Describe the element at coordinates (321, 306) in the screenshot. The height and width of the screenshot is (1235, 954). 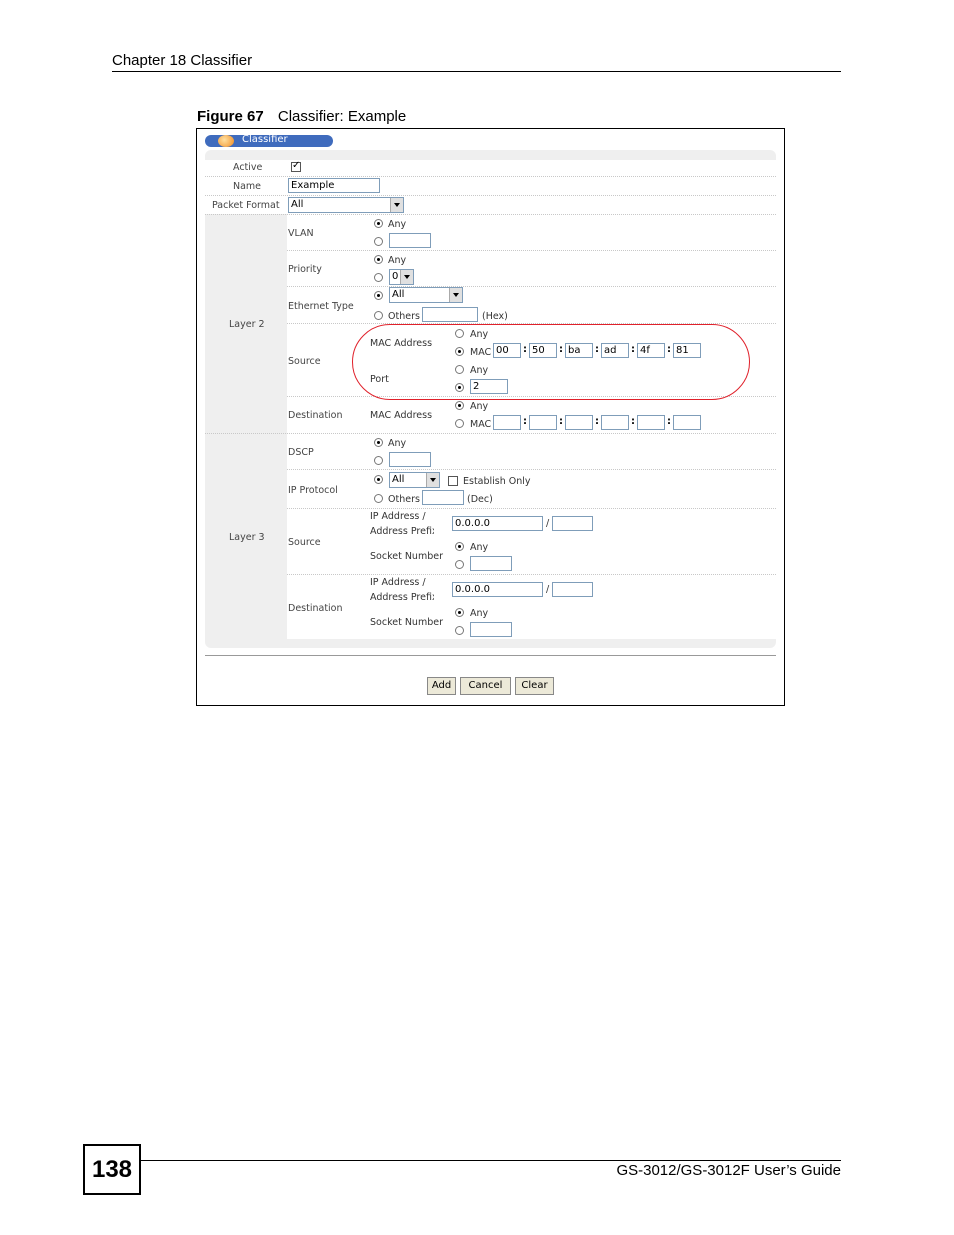
I see `ethernet-type-label: Ethernet Type` at that location.